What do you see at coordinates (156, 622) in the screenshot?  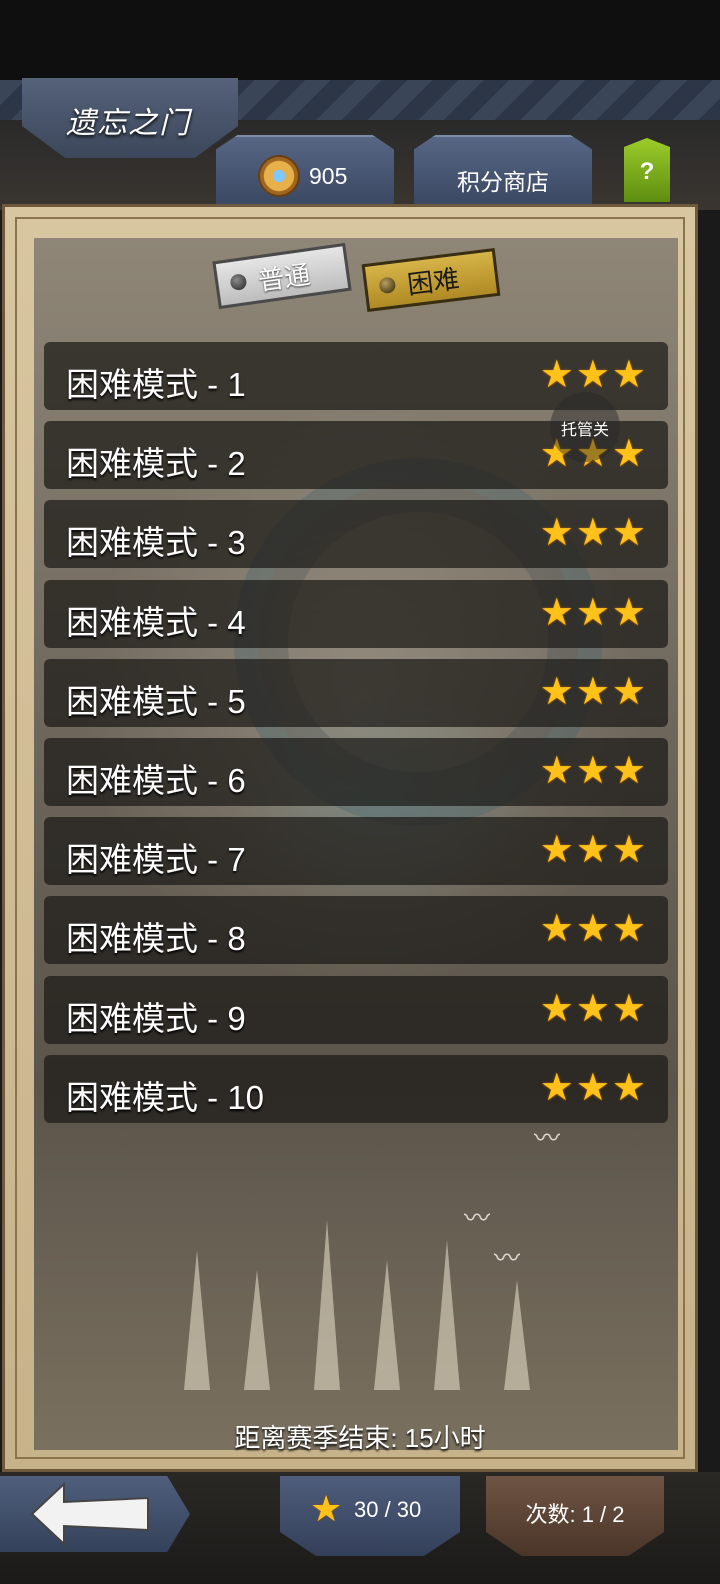 I see `level-label: 困难模式 - 4` at bounding box center [156, 622].